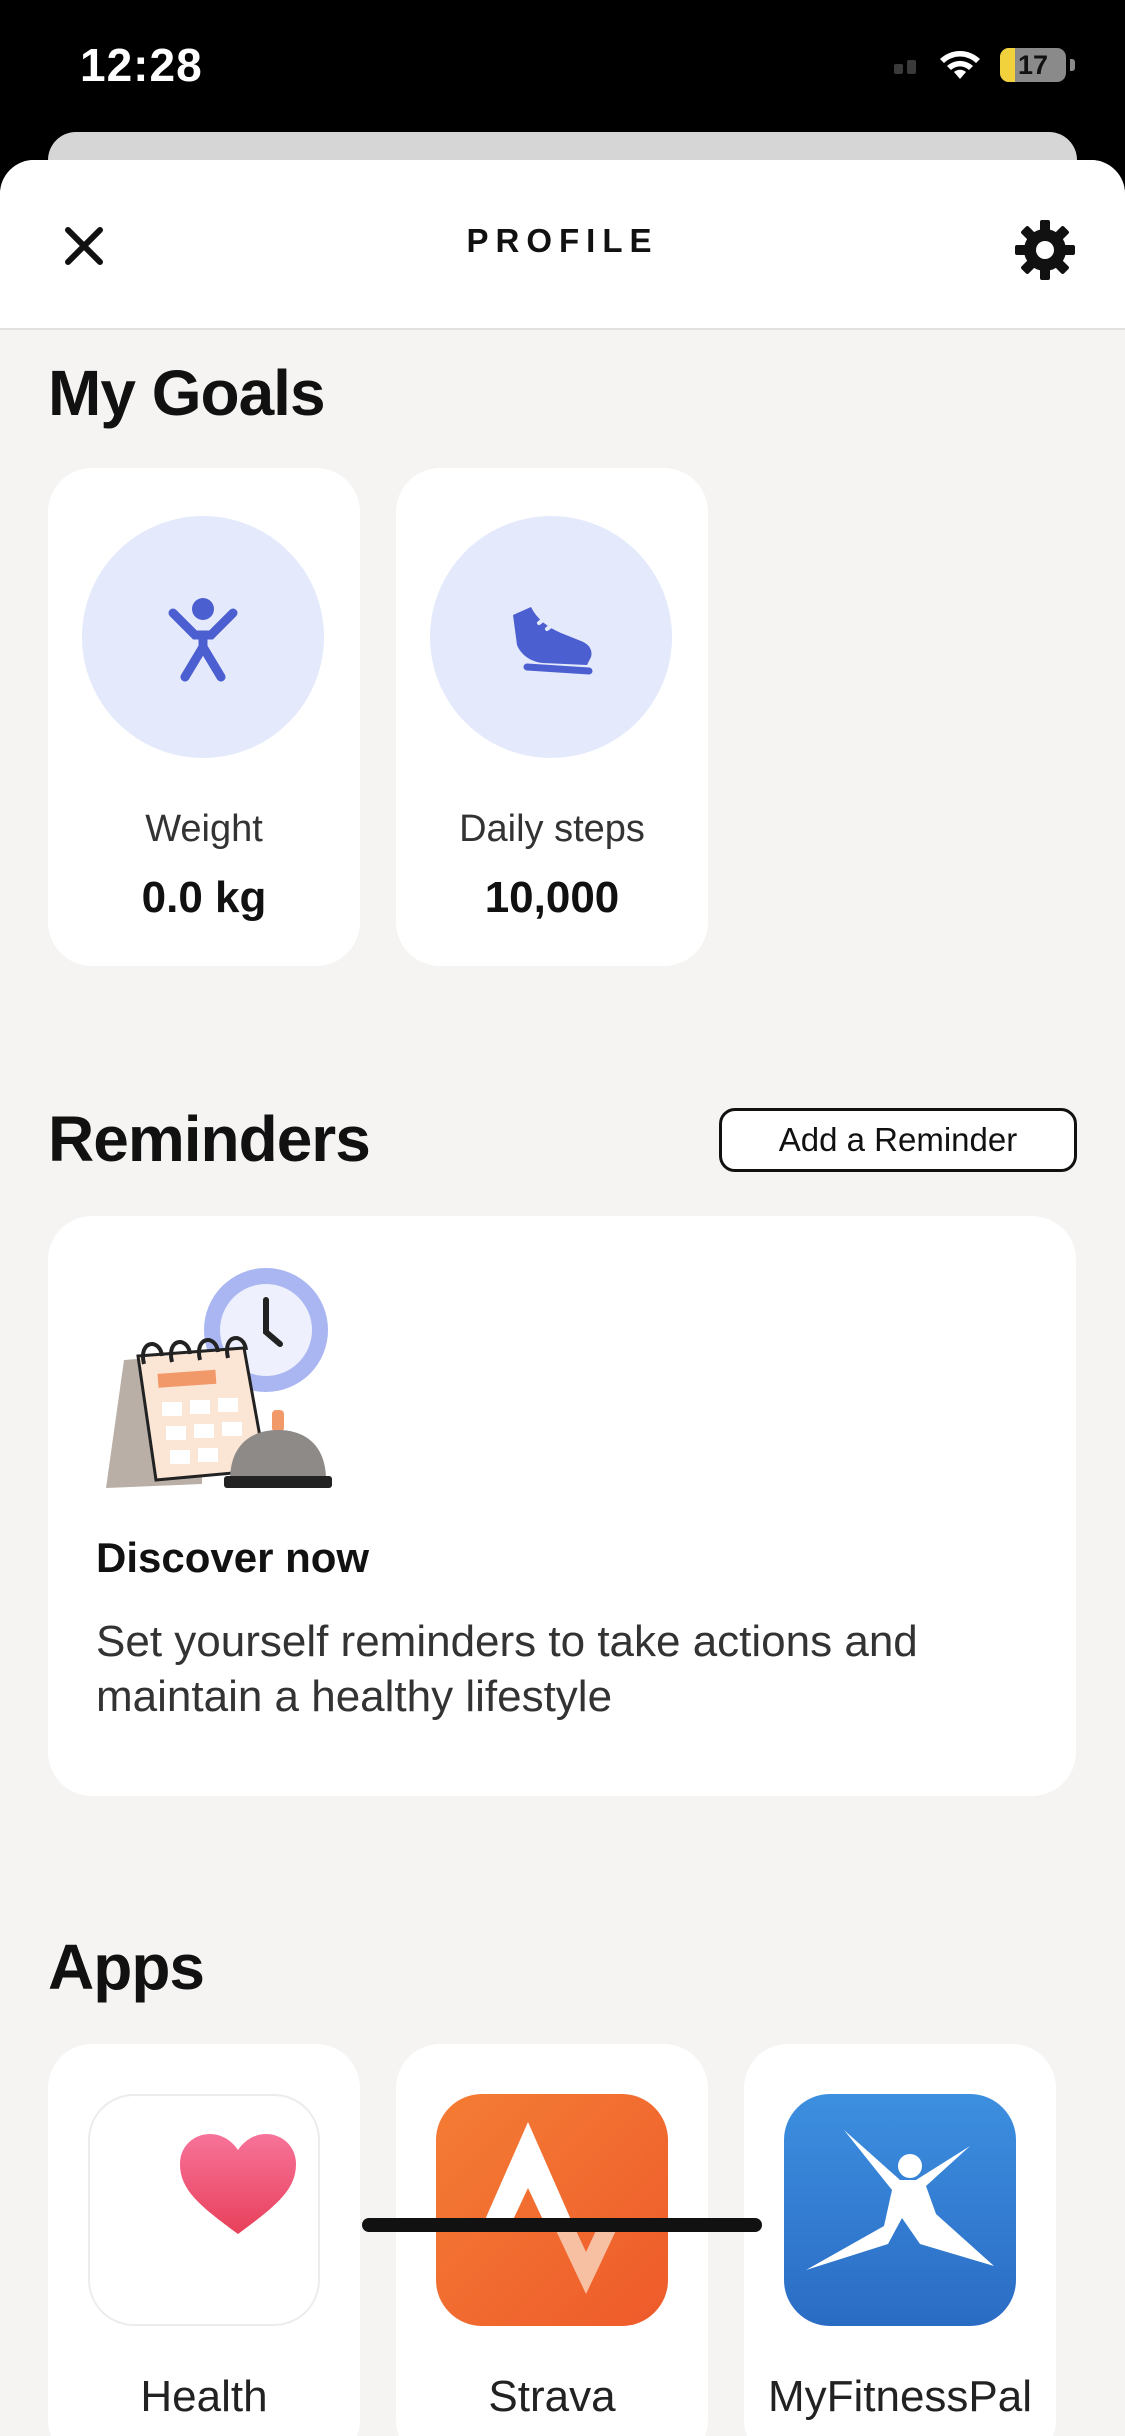 The width and height of the screenshot is (1125, 2436). I want to click on goal-value: 0.0 kg, so click(204, 897).